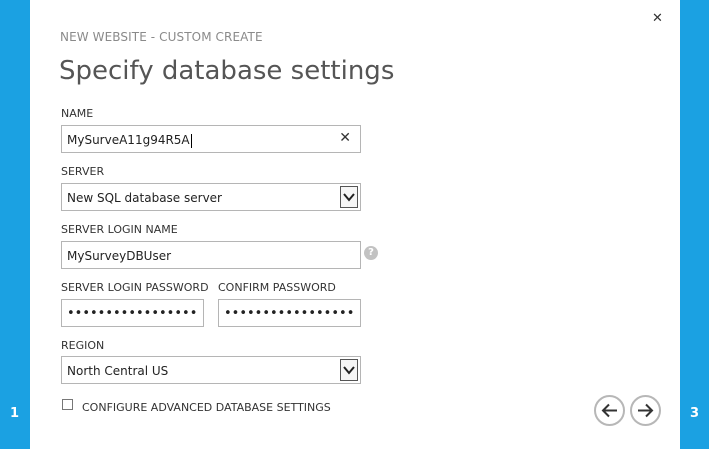 The image size is (709, 449). What do you see at coordinates (67, 404) in the screenshot?
I see `advanced-settings-checkbox` at bounding box center [67, 404].